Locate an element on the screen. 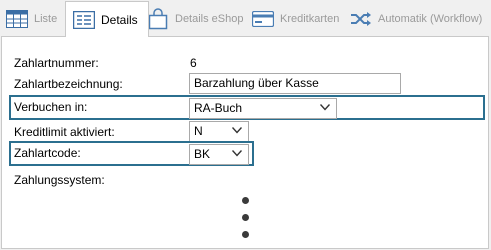  zahlartcode-label: Zahlartcode: is located at coordinates (47, 153).